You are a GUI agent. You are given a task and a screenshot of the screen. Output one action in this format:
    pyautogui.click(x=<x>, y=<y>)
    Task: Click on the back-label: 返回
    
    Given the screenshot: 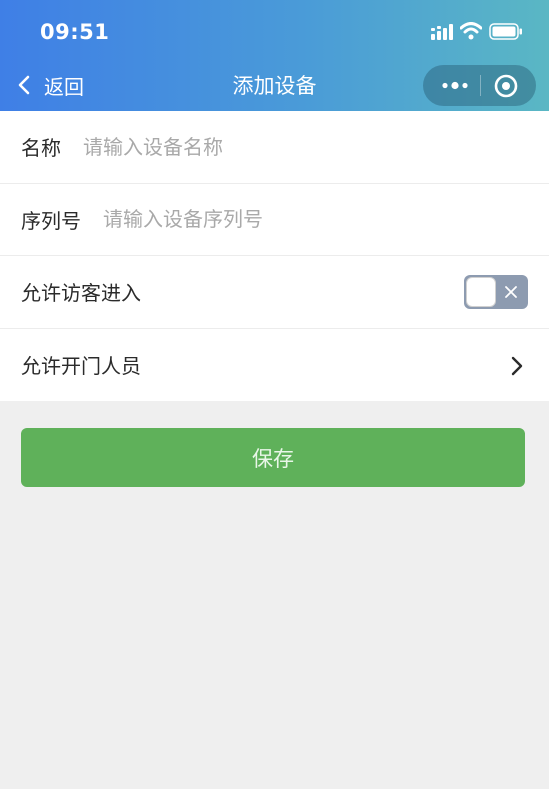 What is the action you would take?
    pyautogui.click(x=64, y=86)
    